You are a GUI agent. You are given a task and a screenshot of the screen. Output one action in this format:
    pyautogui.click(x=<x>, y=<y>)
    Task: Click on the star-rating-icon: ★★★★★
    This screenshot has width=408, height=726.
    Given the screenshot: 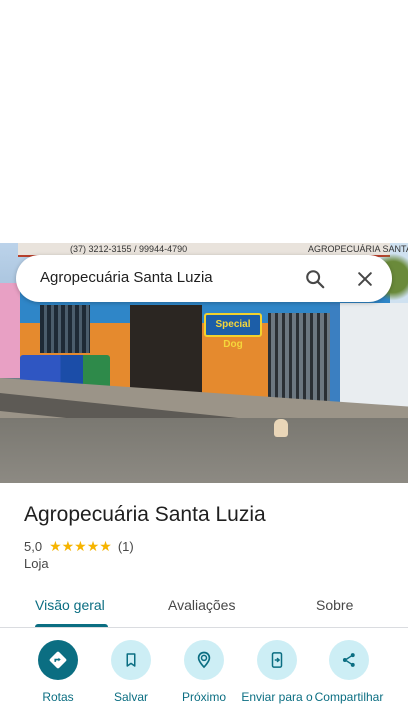 What is the action you would take?
    pyautogui.click(x=80, y=545)
    